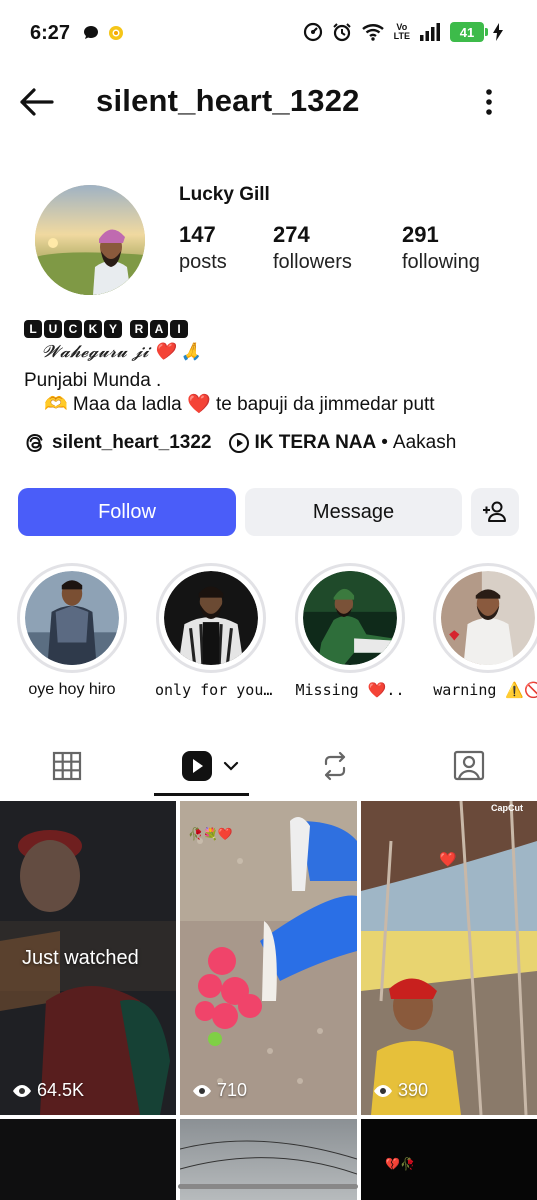  I want to click on status-bar: 6:27 Vo LTE 41, so click(268, 35).